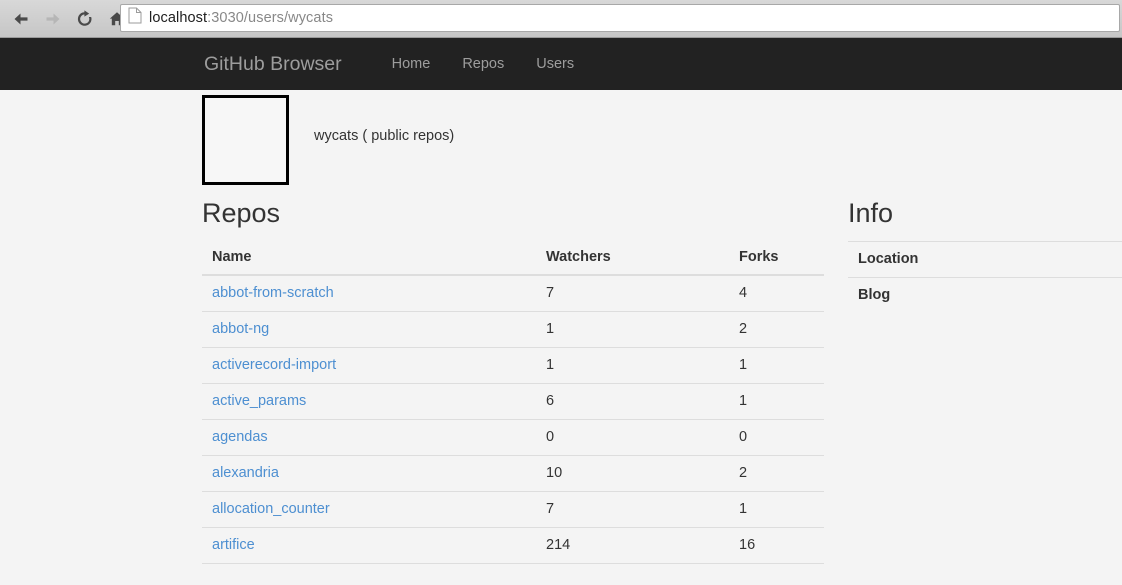 The image size is (1122, 585). I want to click on repo-link: artifice, so click(233, 545).